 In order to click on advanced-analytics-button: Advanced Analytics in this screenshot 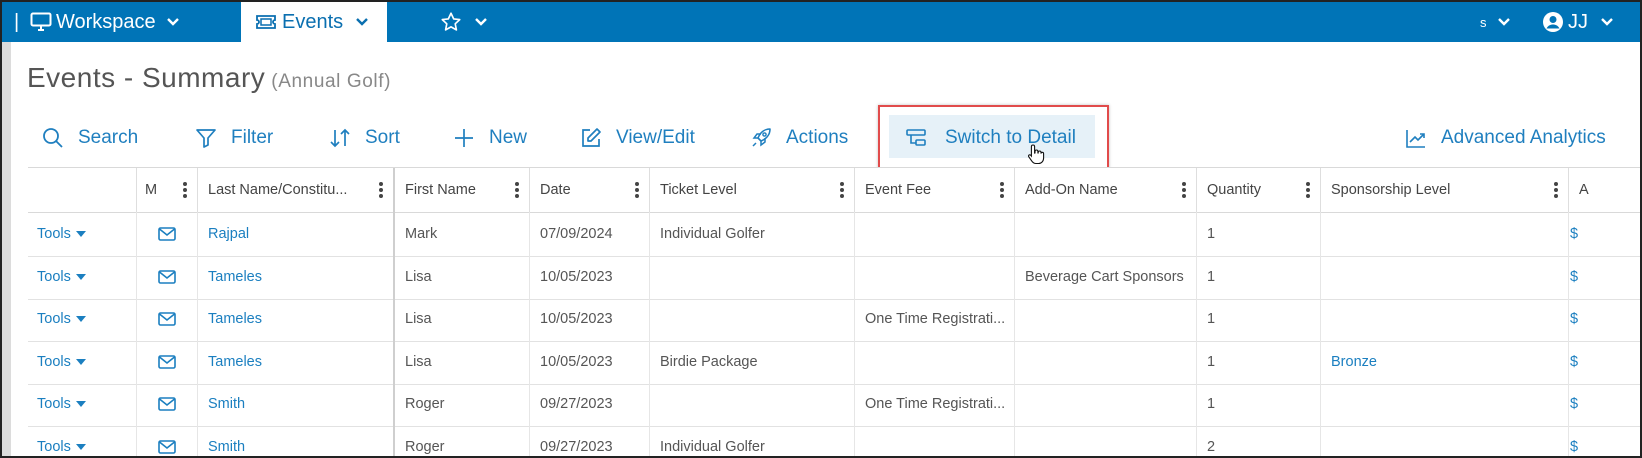, I will do `click(1505, 138)`.